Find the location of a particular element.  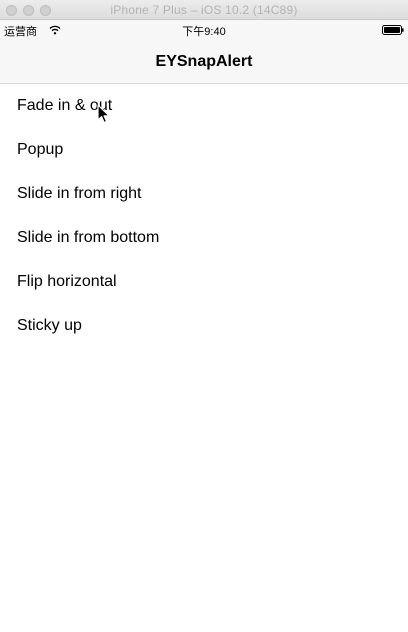

list-item-sticky-up: Sticky up is located at coordinates (204, 326).